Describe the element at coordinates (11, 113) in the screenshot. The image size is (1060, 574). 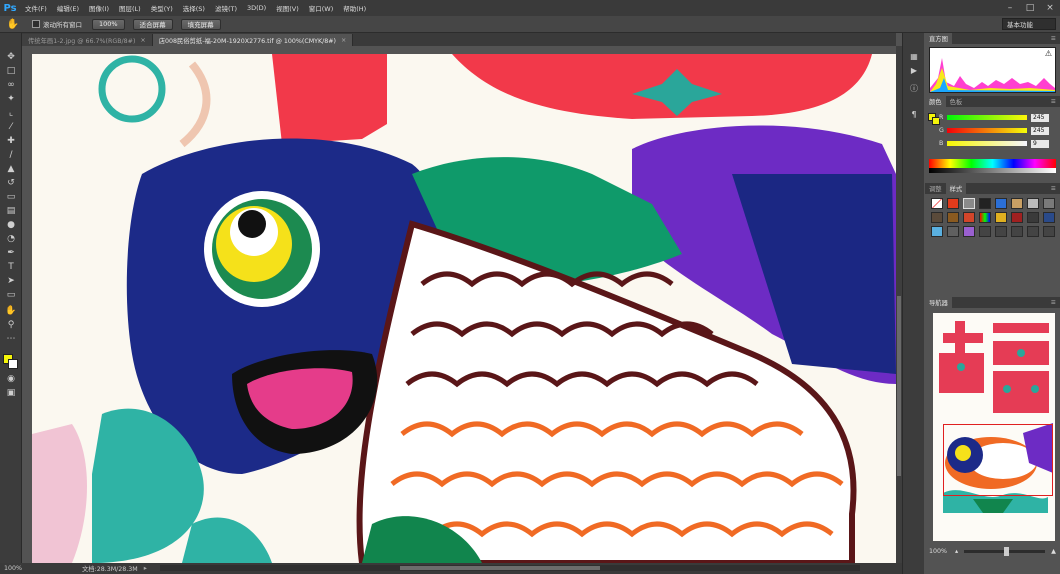
I see `crop-tool-icon: ⌞` at that location.